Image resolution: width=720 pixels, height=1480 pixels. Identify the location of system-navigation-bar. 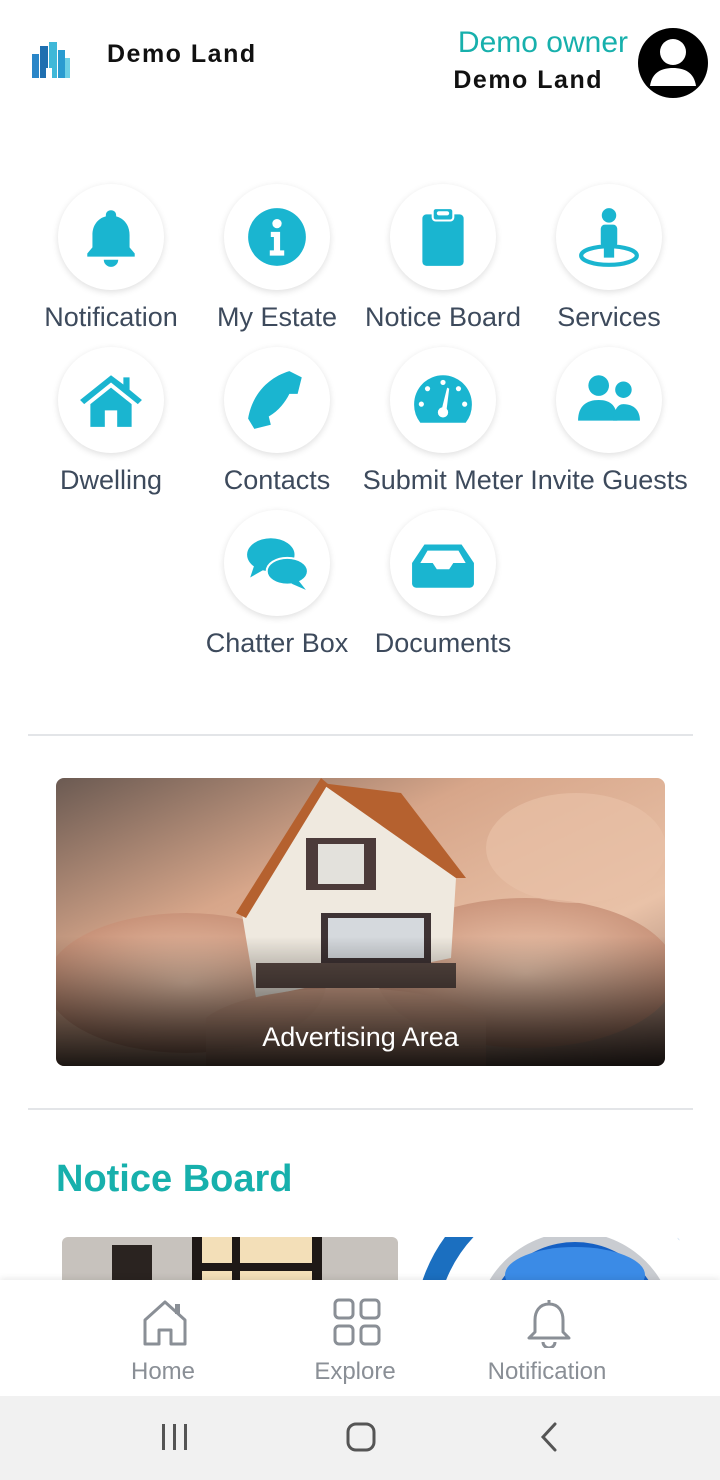
(360, 1438).